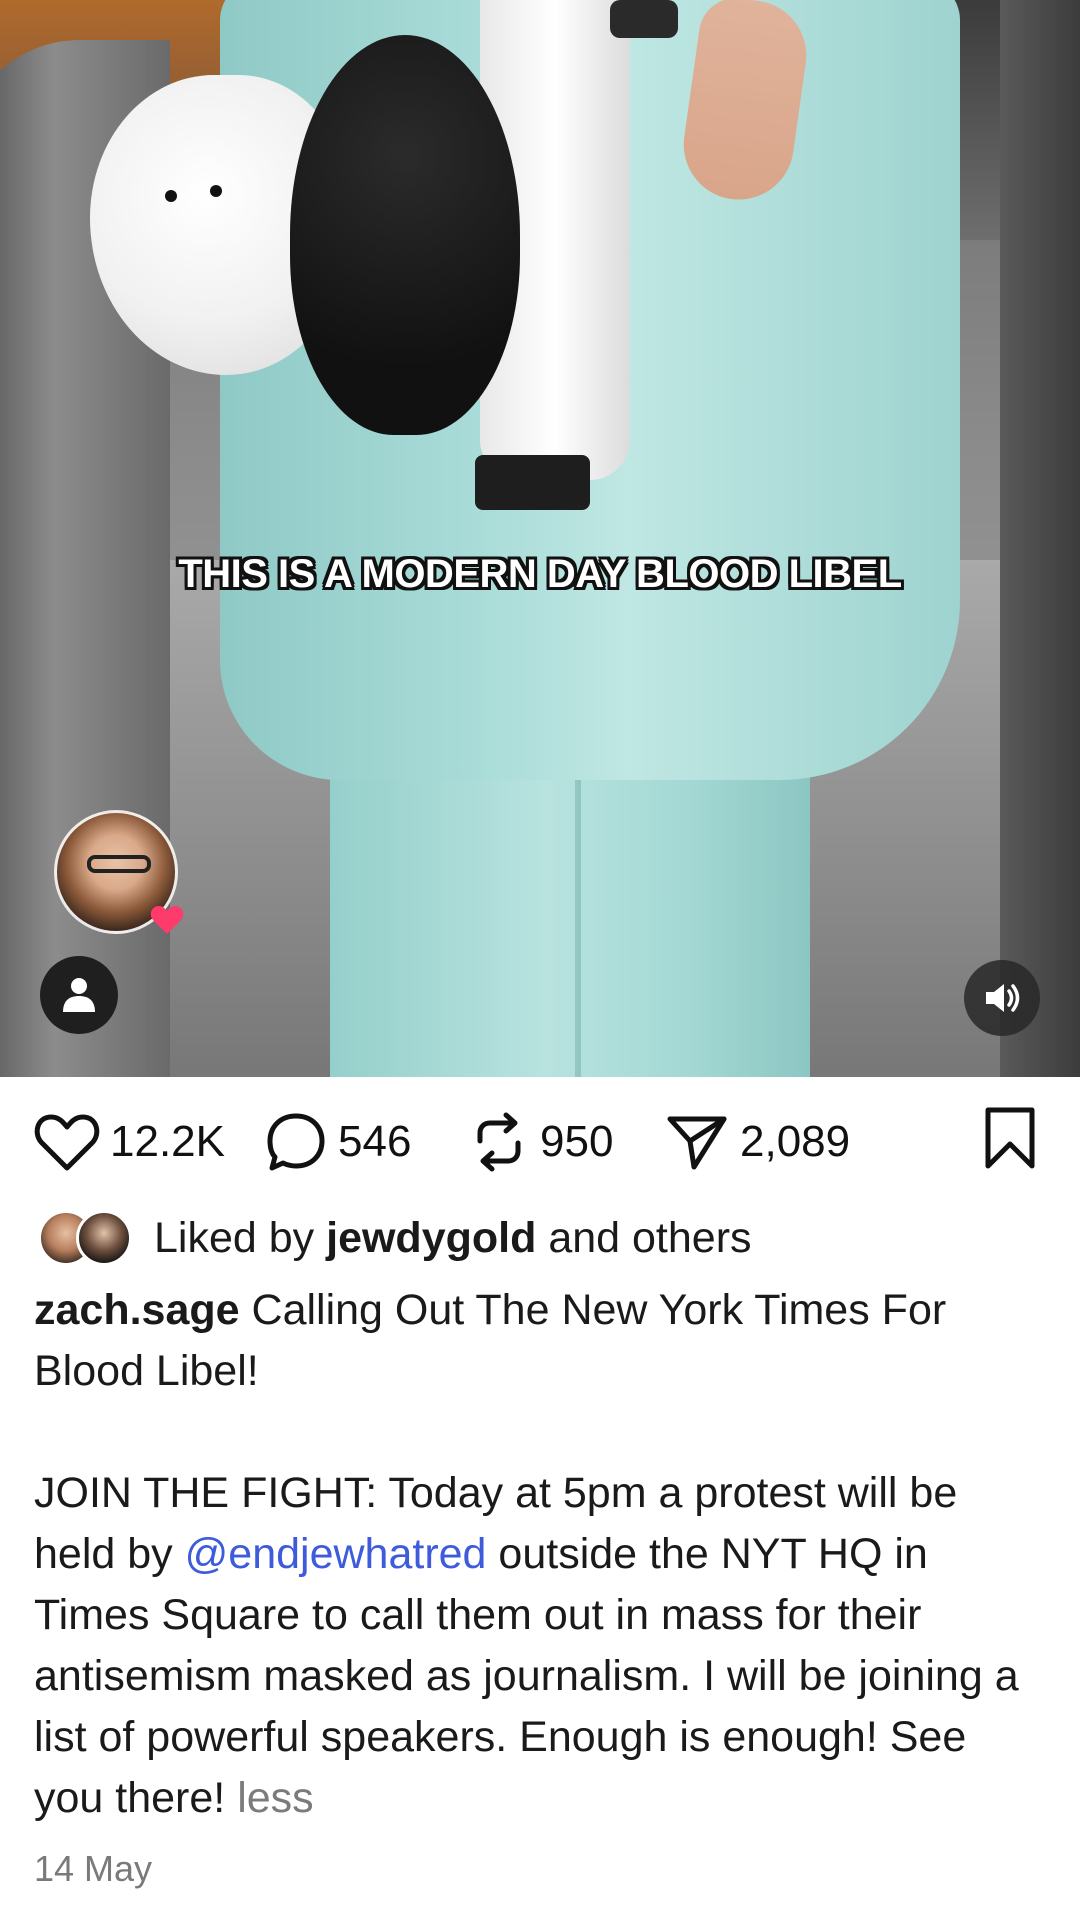 The height and width of the screenshot is (1917, 1080). What do you see at coordinates (499, 1142) in the screenshot?
I see `repost-icon` at bounding box center [499, 1142].